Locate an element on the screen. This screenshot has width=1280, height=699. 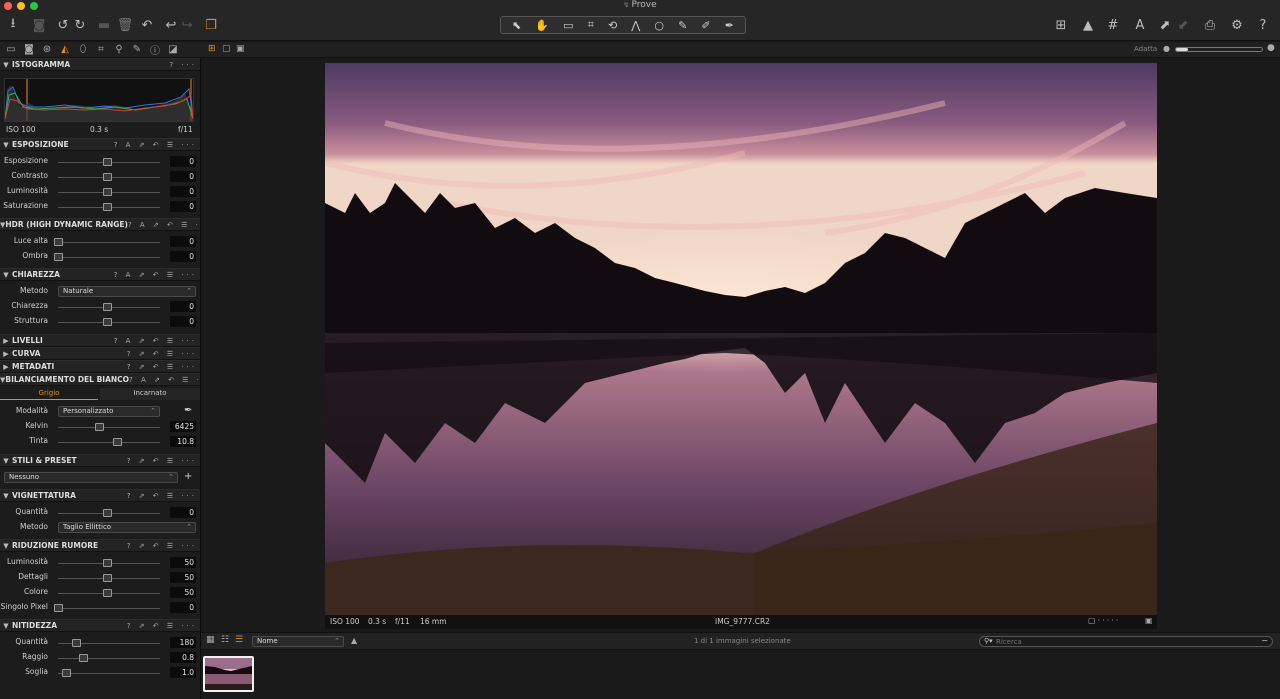
rotate-right-icon: ↻ is located at coordinates (80, 25).